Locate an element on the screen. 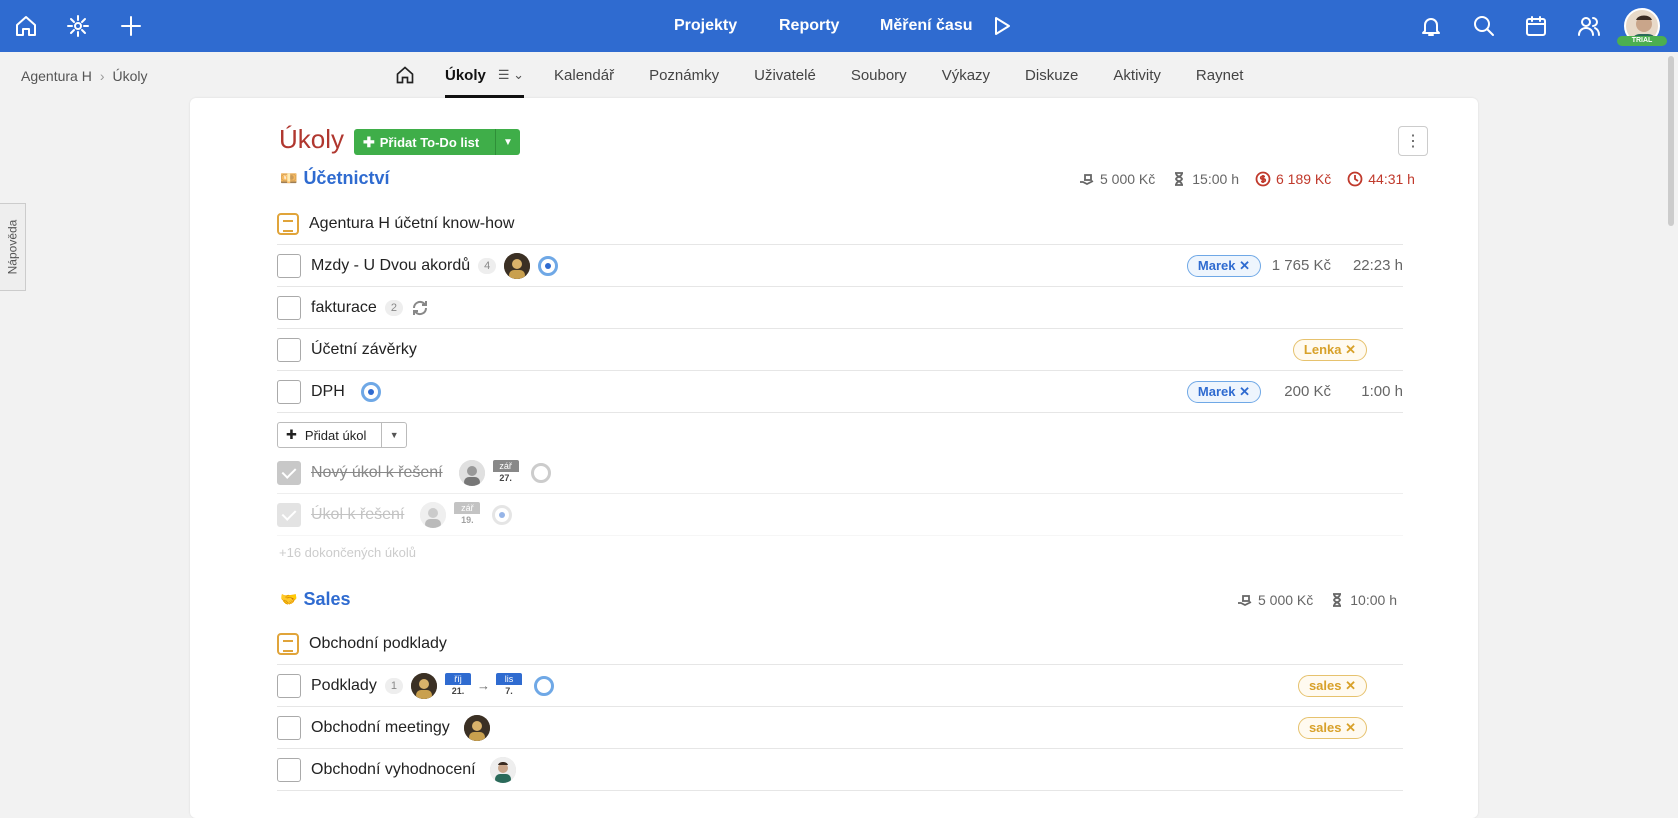 The width and height of the screenshot is (1678, 818). task-name: Účetní závěrky is located at coordinates (364, 350).